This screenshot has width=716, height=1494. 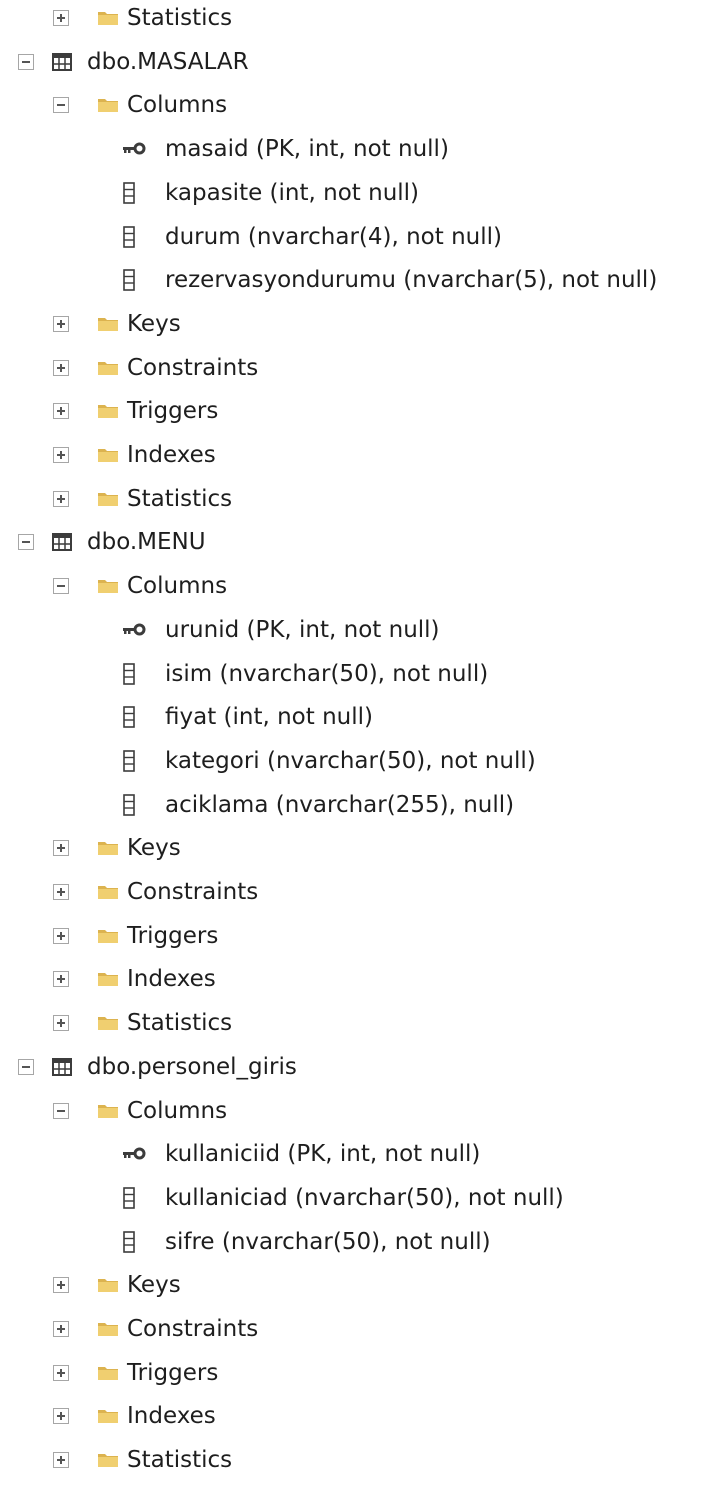 I want to click on tree-node-label: dbo.personel_giris, so click(x=192, y=1066).